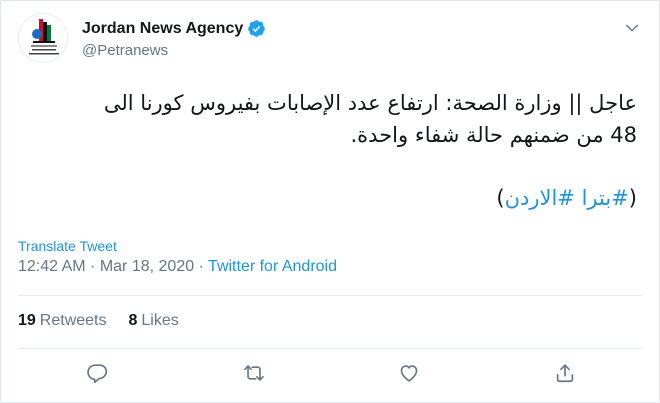 The width and height of the screenshot is (660, 403). I want to click on share-icon, so click(565, 373).